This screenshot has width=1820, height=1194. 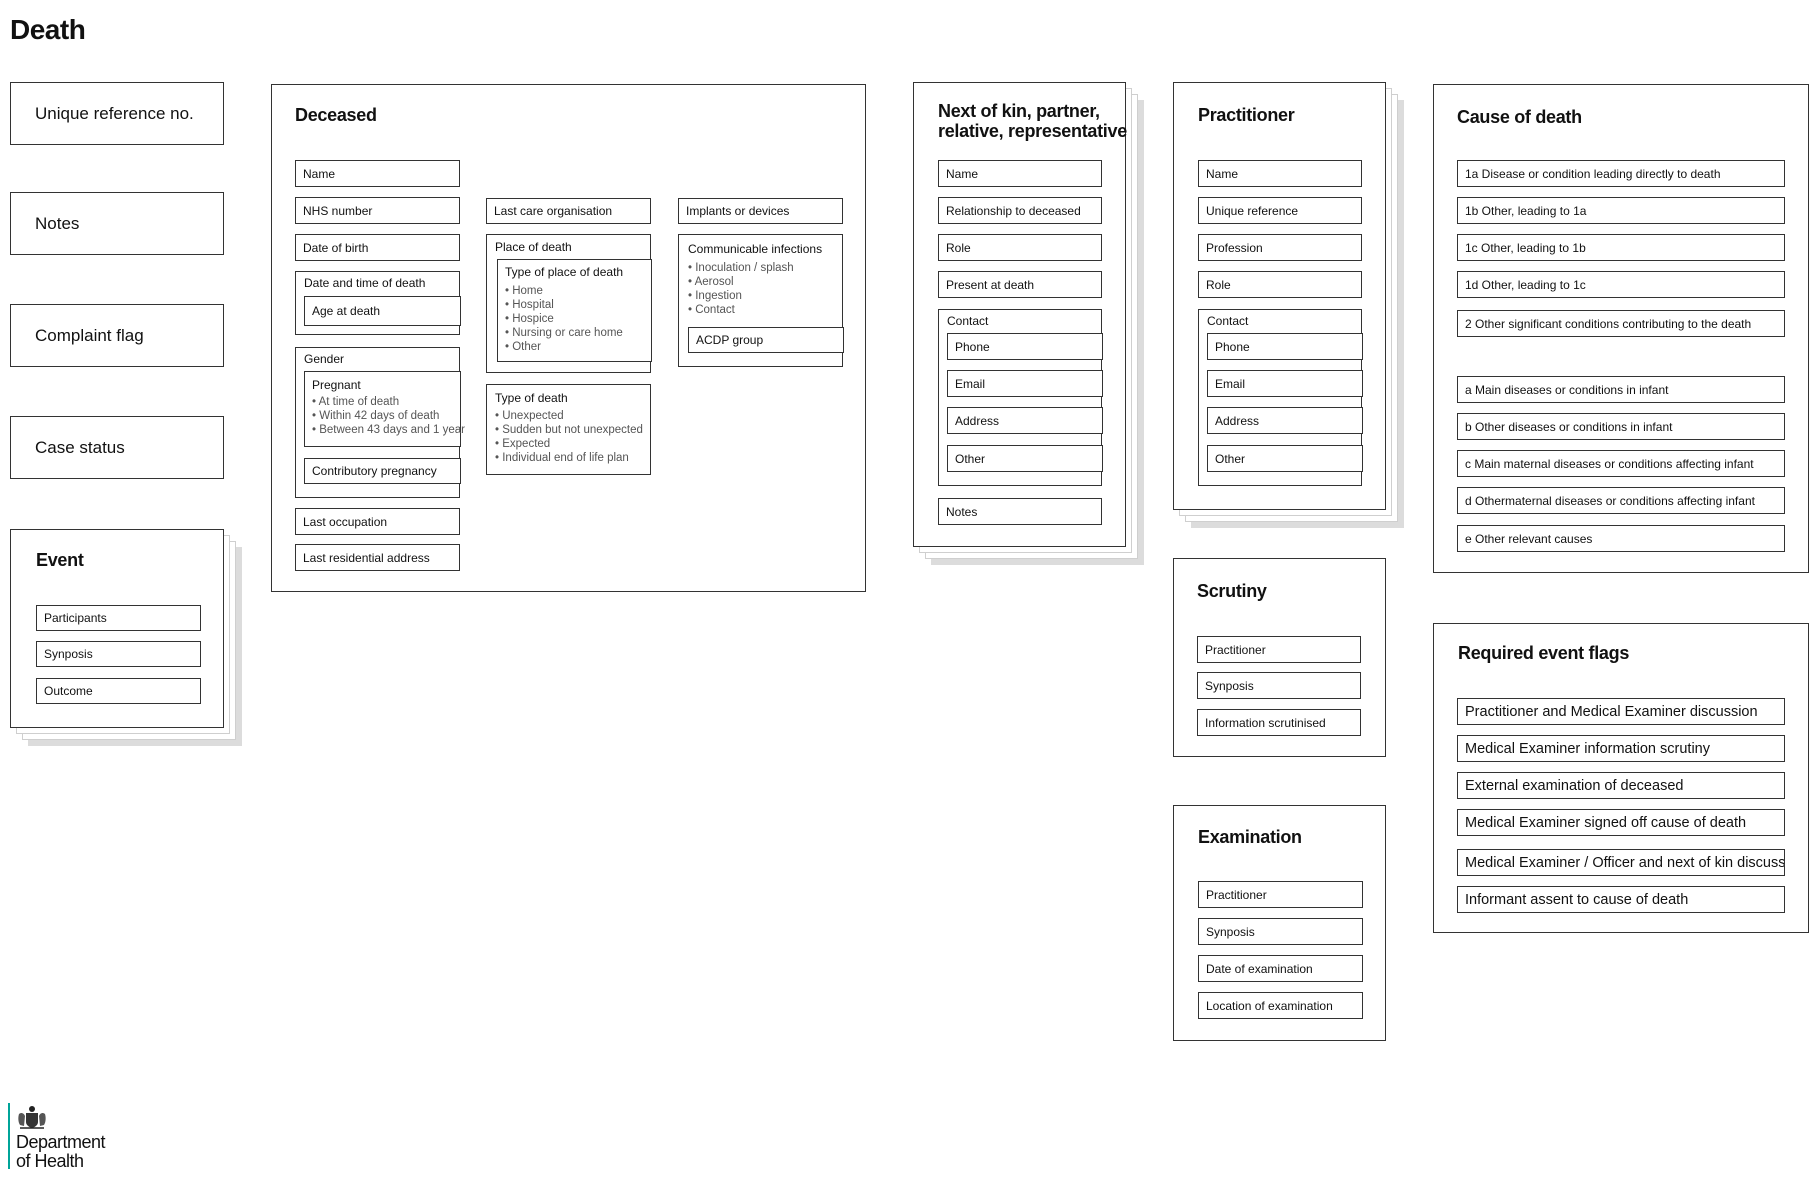 What do you see at coordinates (575, 305) in the screenshot?
I see `place-of-death-option: Hospital` at bounding box center [575, 305].